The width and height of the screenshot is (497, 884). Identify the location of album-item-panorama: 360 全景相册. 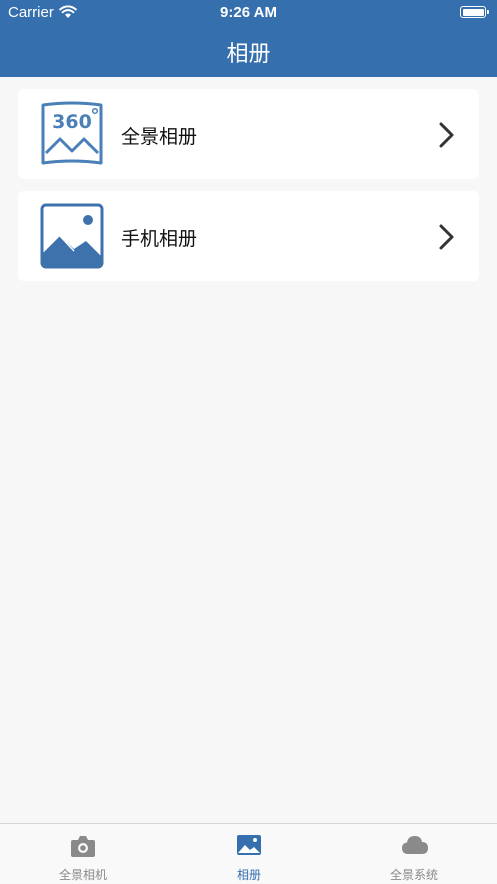
(248, 134).